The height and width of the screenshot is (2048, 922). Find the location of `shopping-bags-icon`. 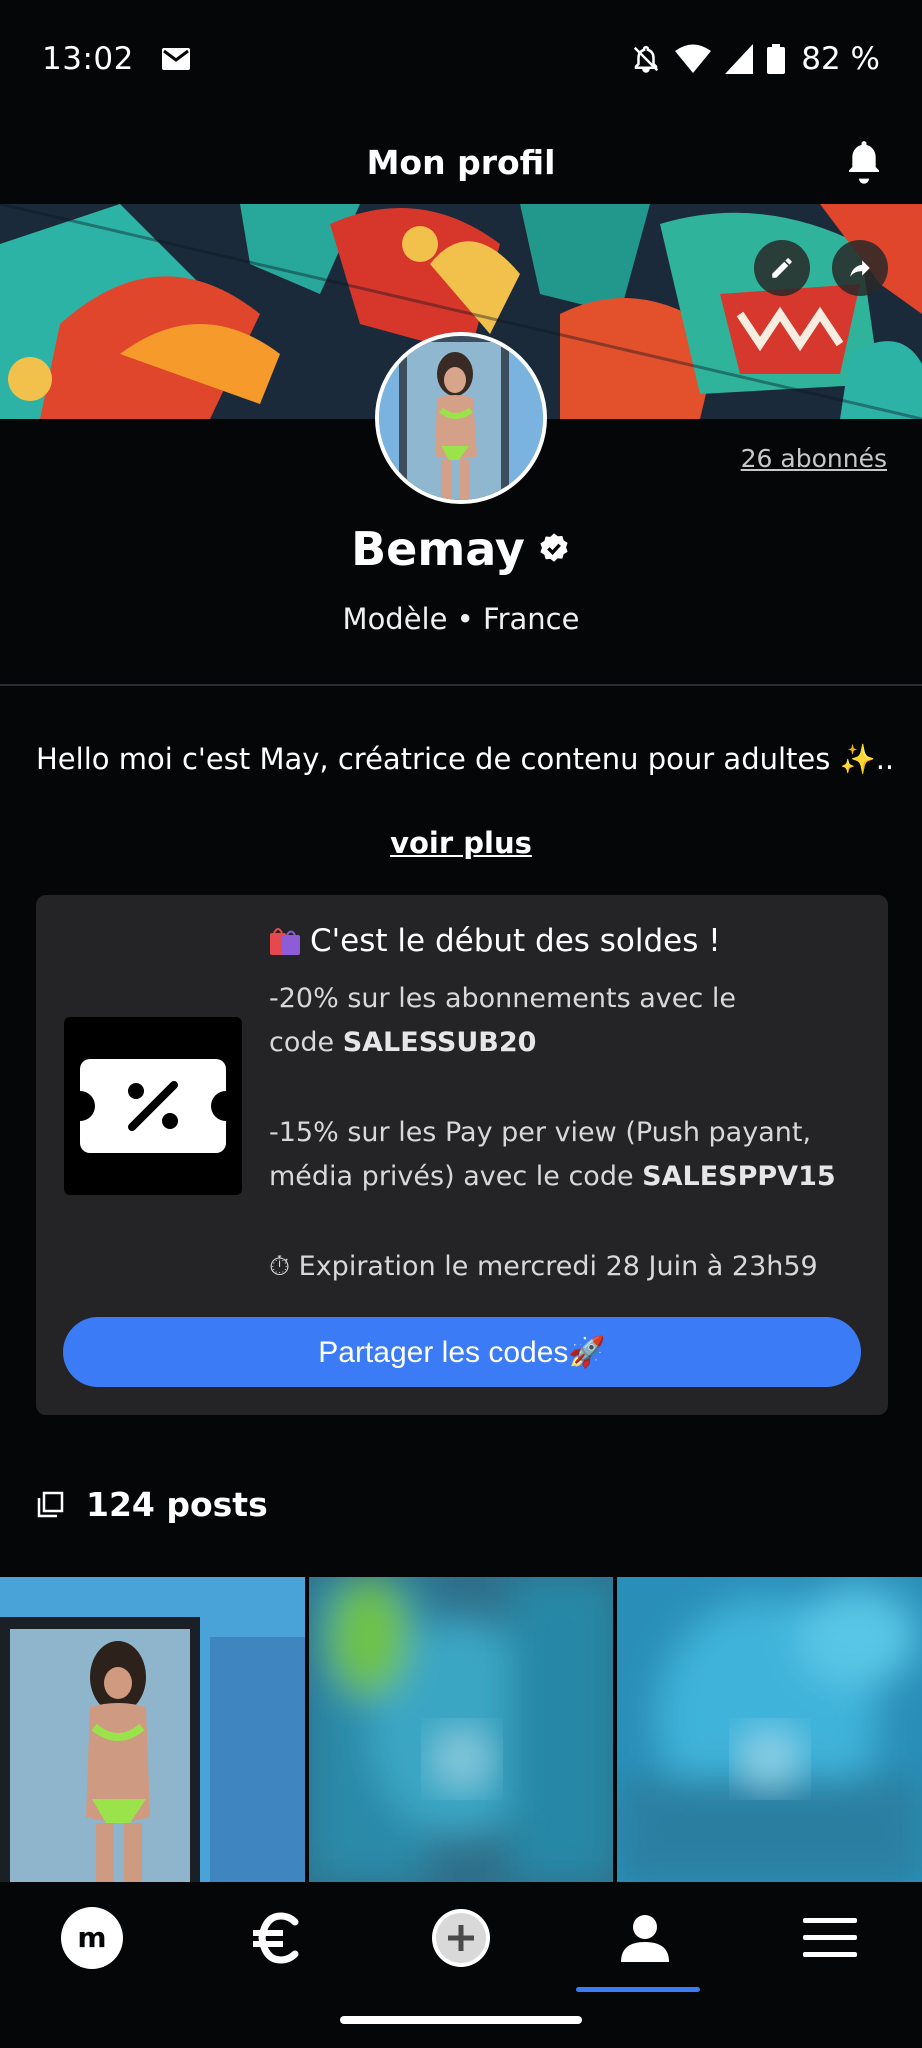

shopping-bags-icon is located at coordinates (285, 941).